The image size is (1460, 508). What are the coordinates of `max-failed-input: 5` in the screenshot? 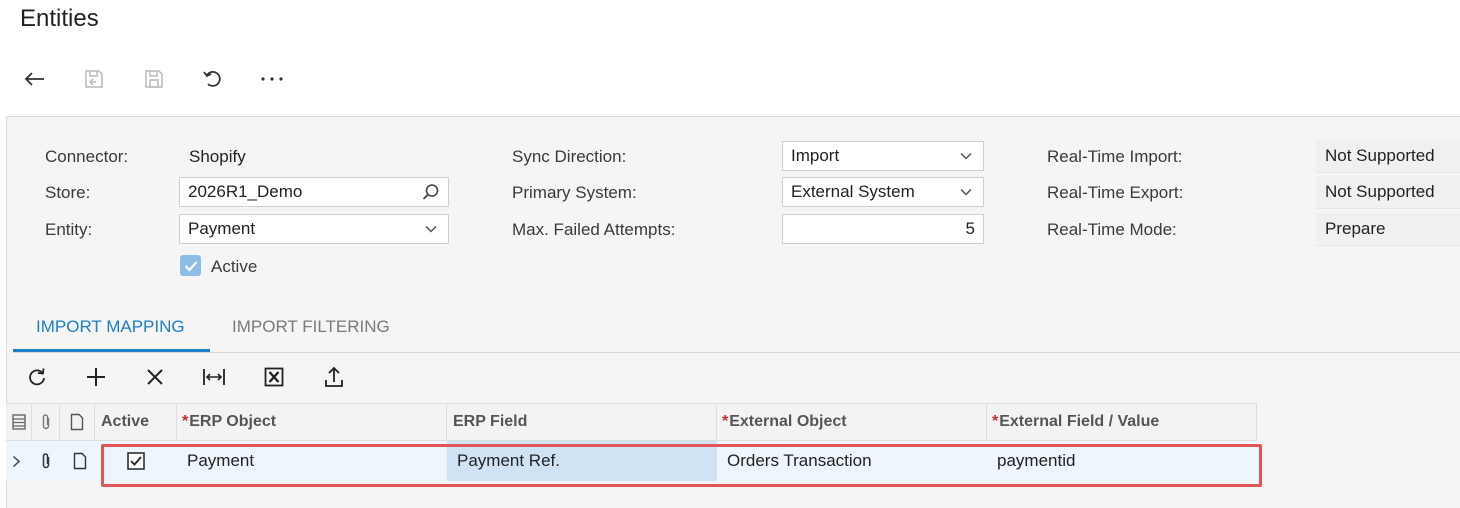 It's located at (883, 229).